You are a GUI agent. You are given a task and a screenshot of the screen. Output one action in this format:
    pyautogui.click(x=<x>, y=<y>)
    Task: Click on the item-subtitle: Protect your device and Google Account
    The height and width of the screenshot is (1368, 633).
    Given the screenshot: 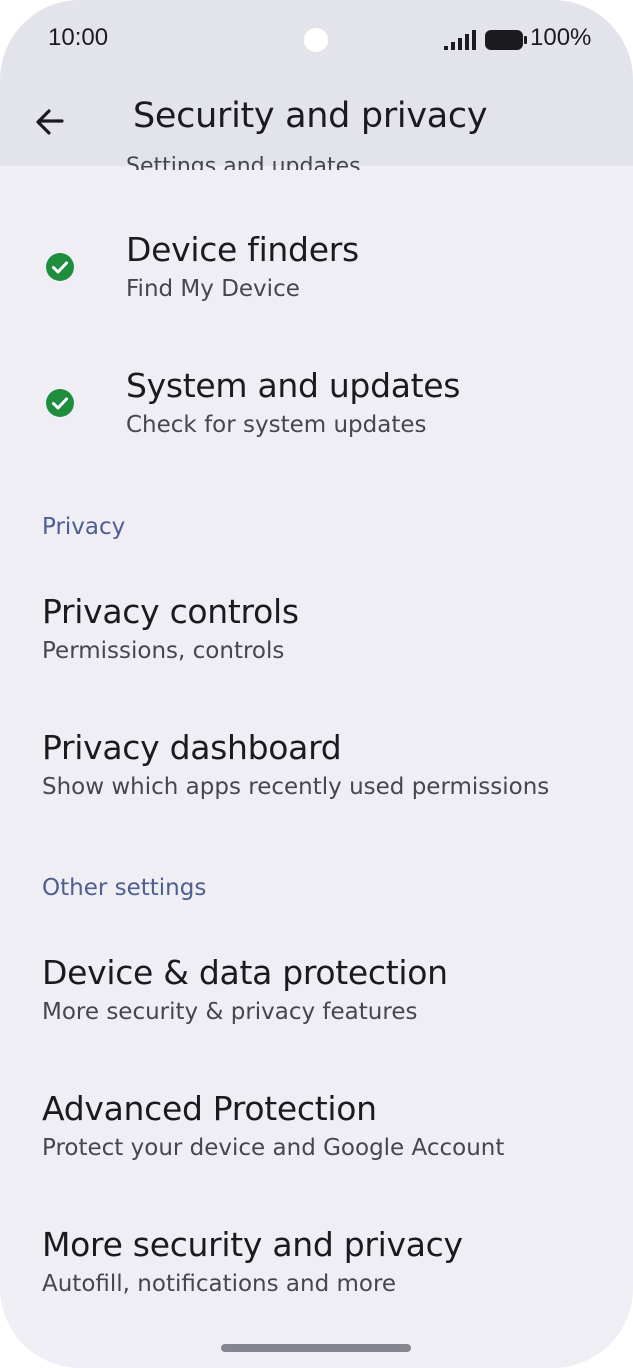 What is the action you would take?
    pyautogui.click(x=273, y=1148)
    